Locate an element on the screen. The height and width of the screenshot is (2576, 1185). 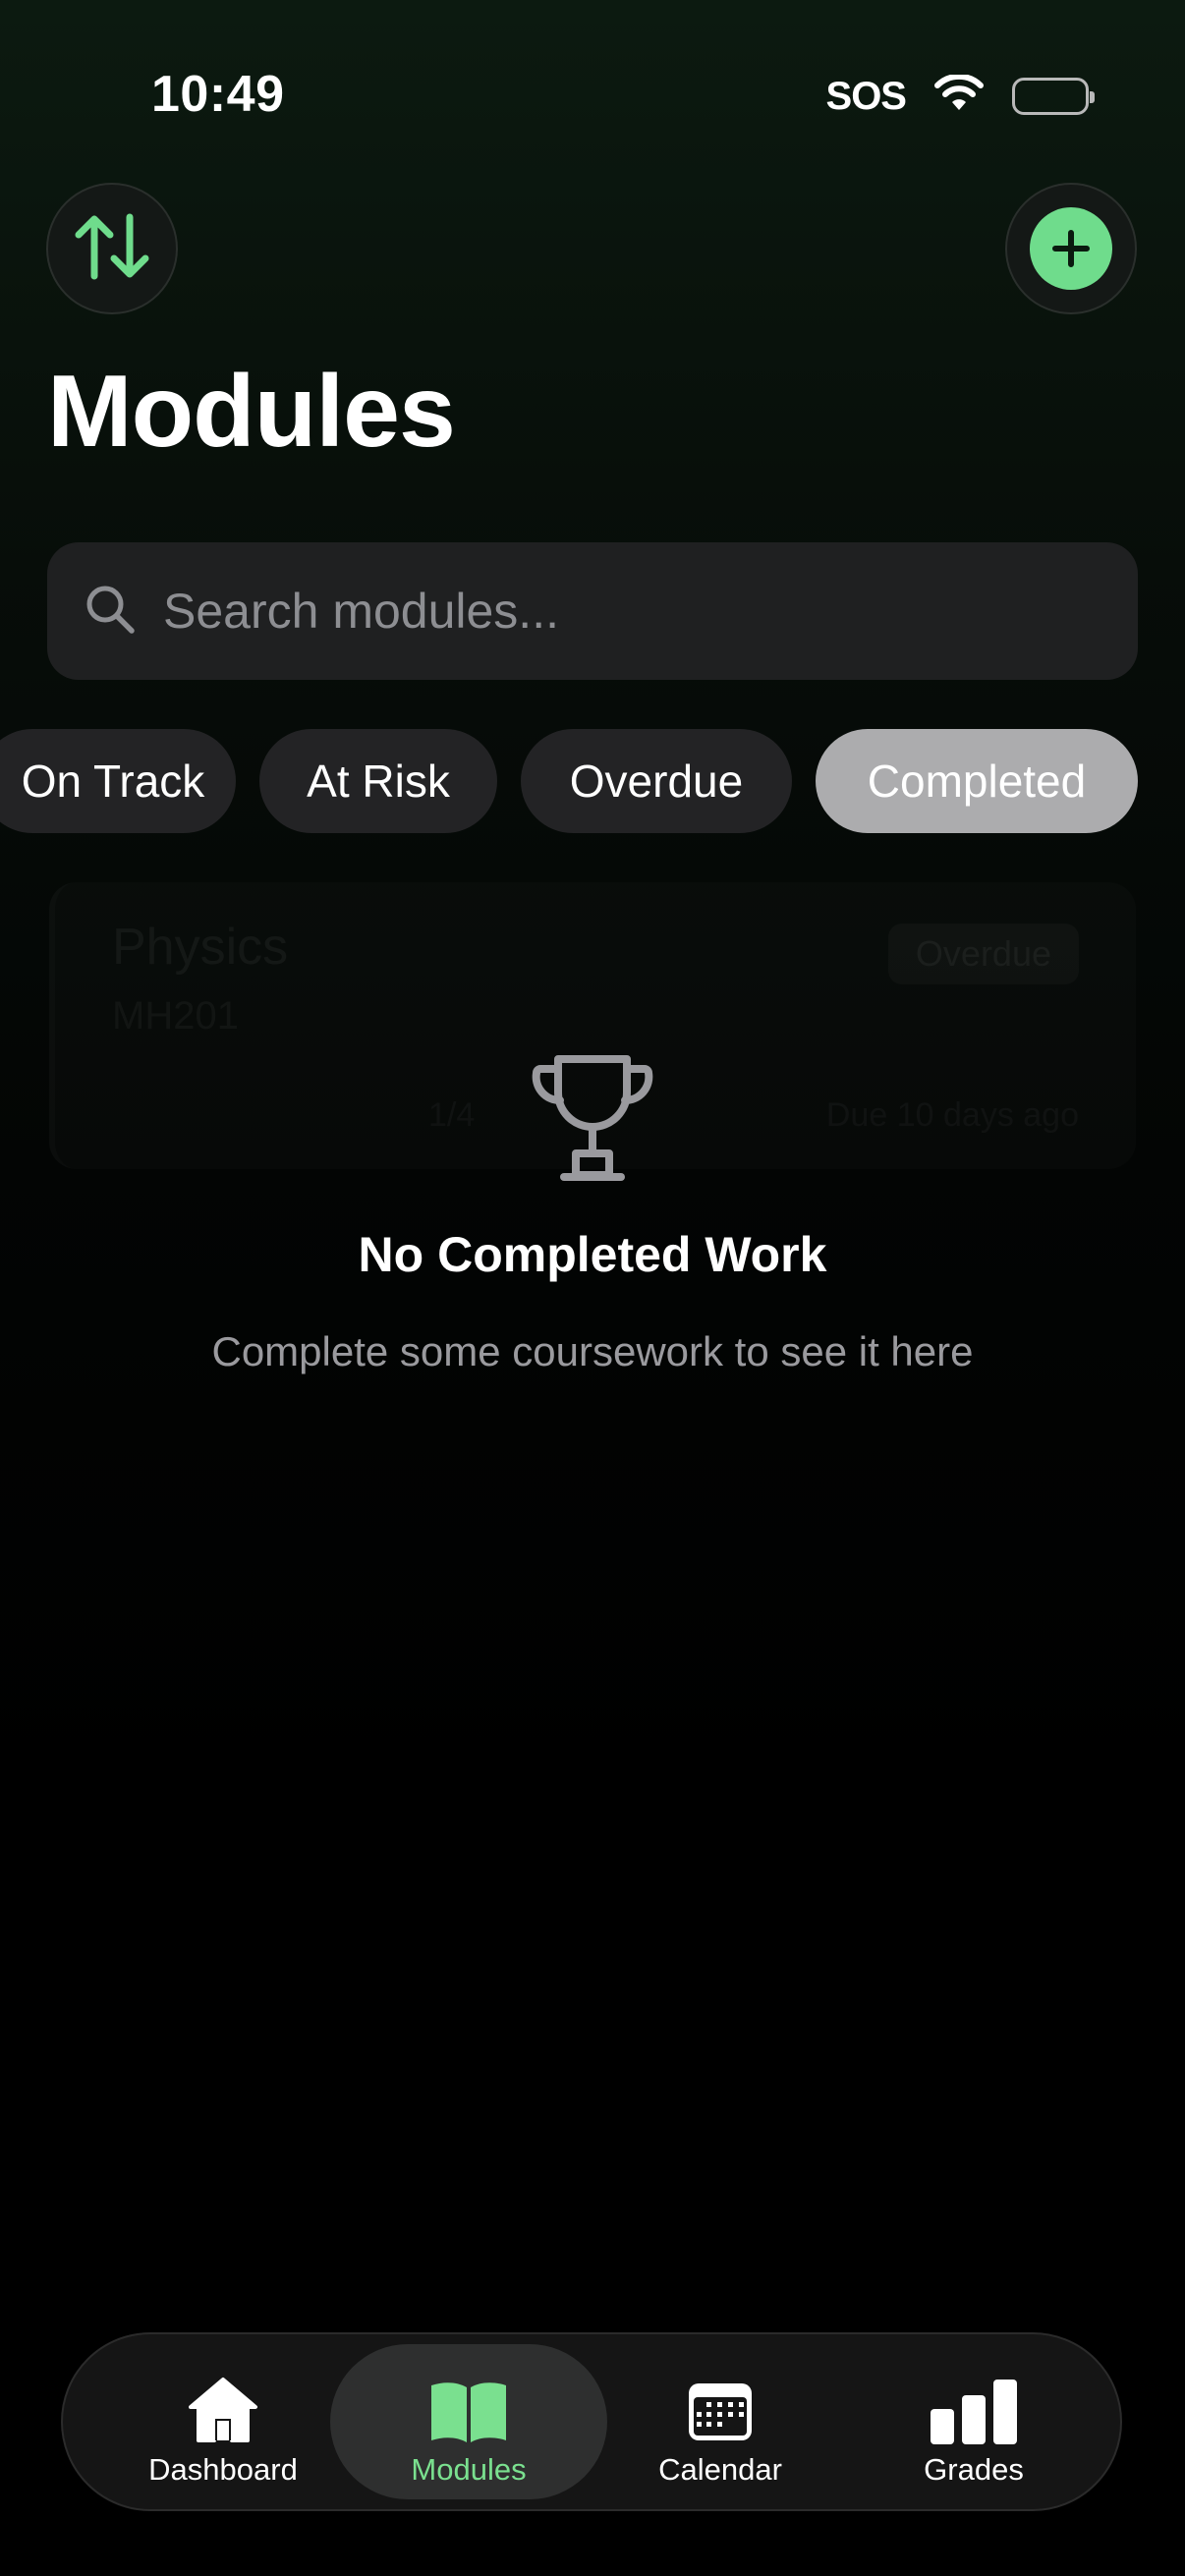
status-badge: Overdue is located at coordinates (984, 954).